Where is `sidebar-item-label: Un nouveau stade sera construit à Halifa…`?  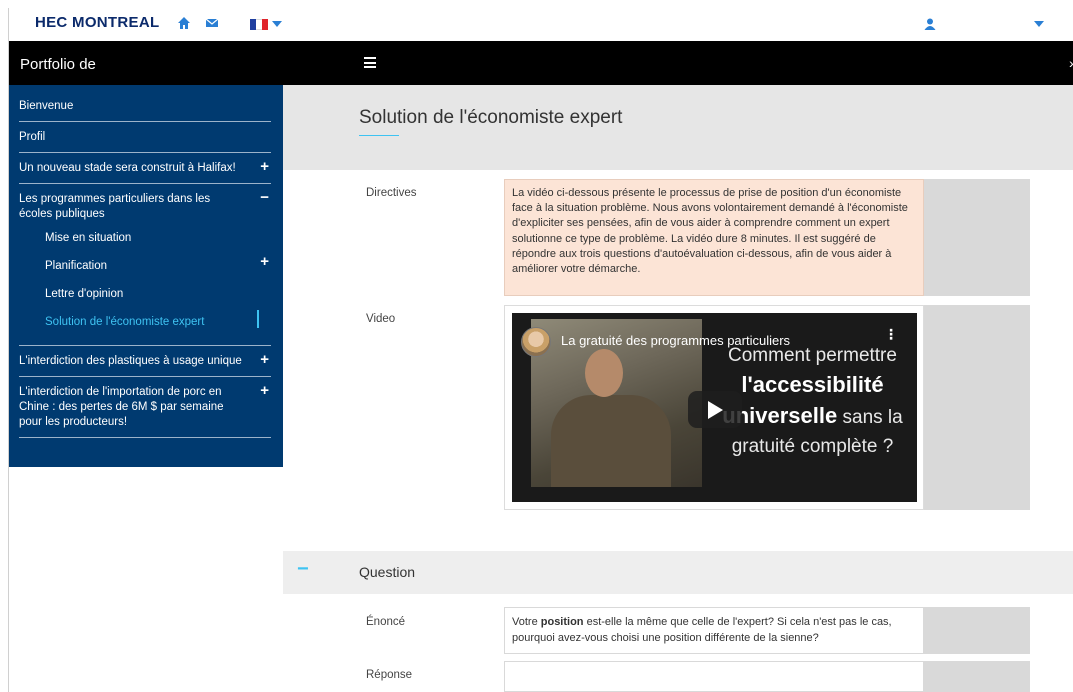 sidebar-item-label: Un nouveau stade sera construit à Halifa… is located at coordinates (127, 168).